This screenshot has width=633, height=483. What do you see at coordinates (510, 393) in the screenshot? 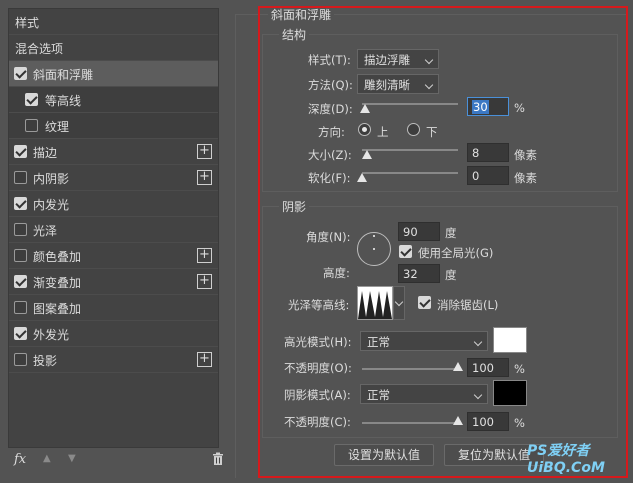
I see `shadow-color-swatch` at bounding box center [510, 393].